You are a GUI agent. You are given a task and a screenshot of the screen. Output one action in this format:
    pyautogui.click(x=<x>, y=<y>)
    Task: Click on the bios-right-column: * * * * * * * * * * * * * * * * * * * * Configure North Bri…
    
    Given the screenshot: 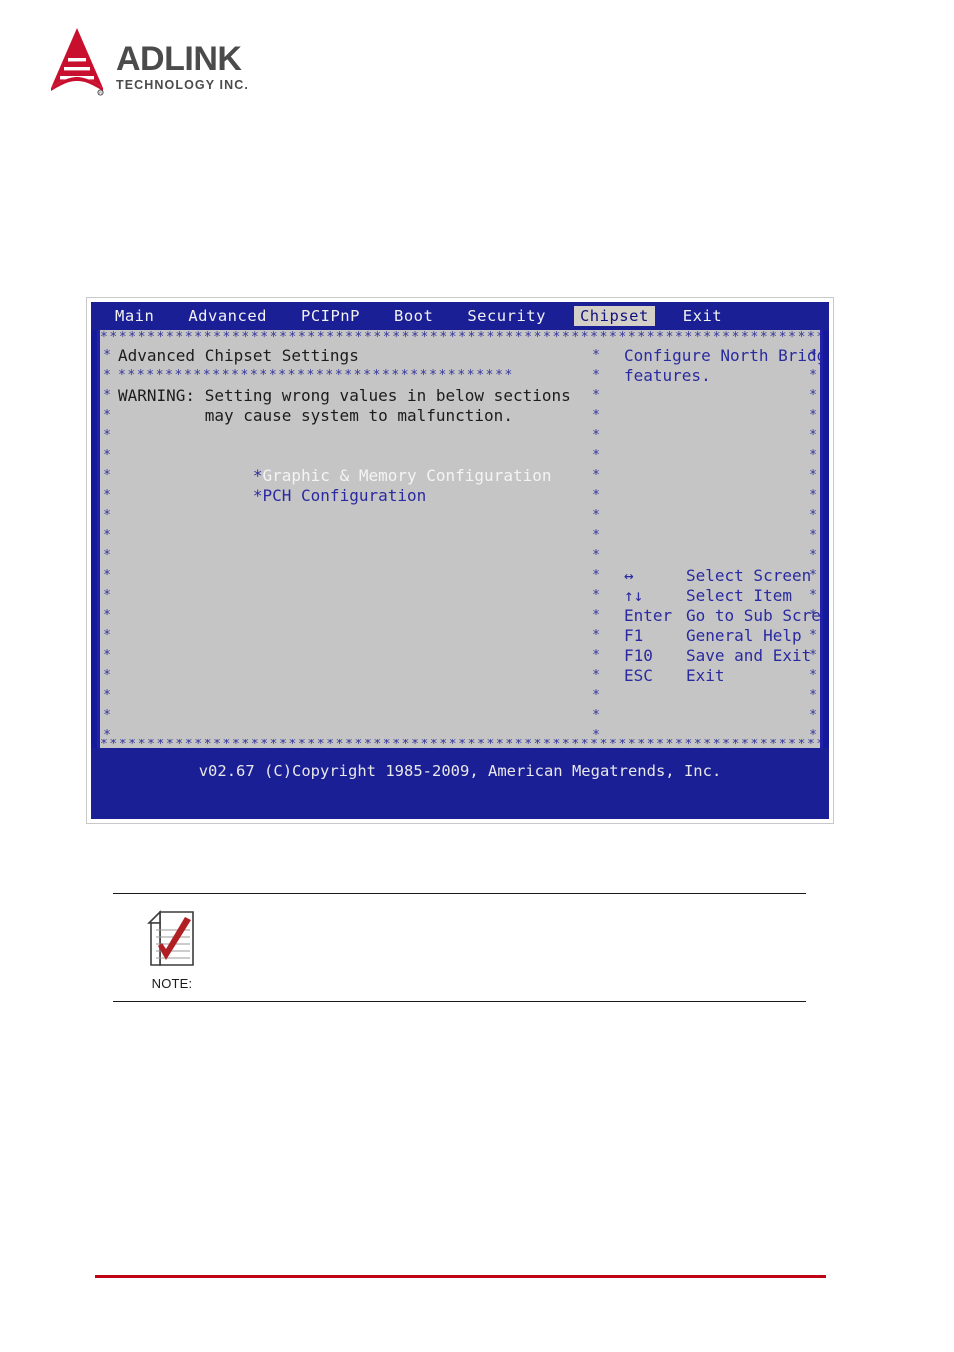 What is the action you would take?
    pyautogui.click(x=714, y=544)
    